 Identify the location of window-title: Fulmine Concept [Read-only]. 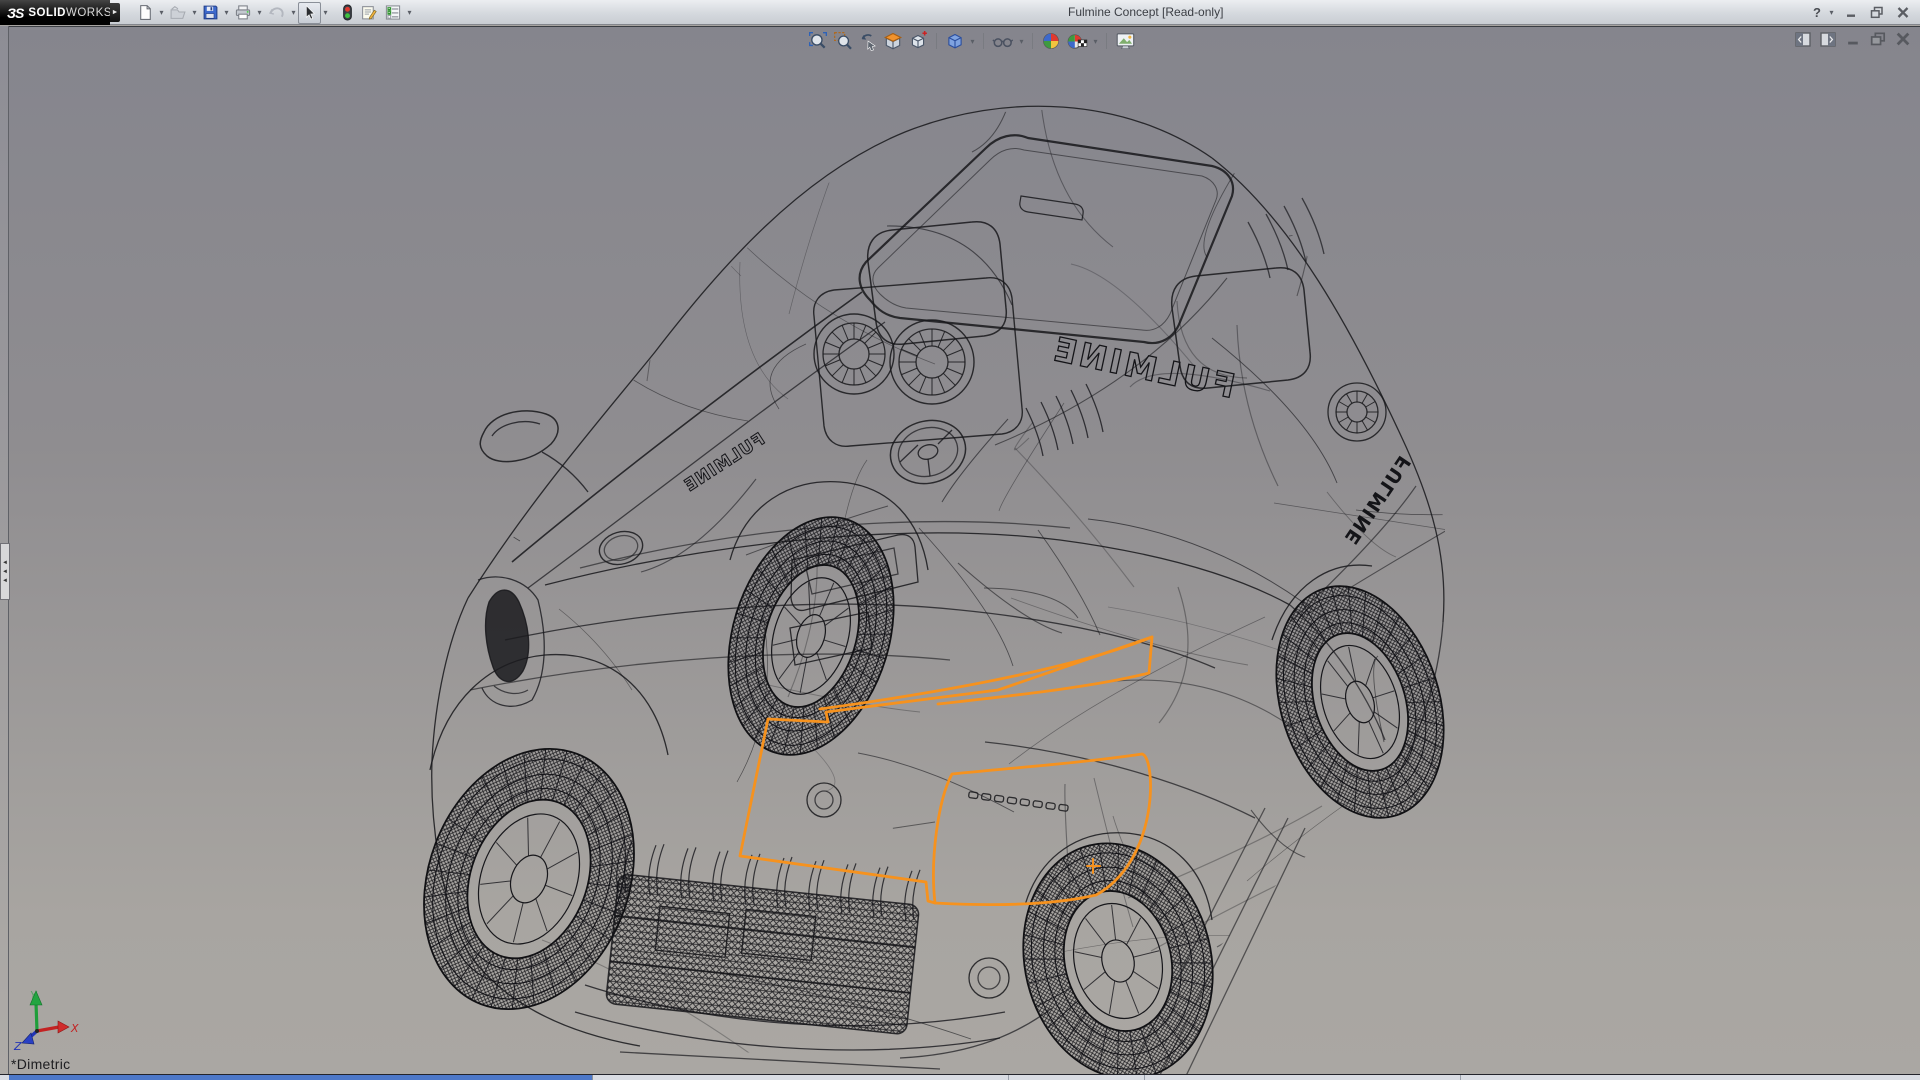
(1146, 12).